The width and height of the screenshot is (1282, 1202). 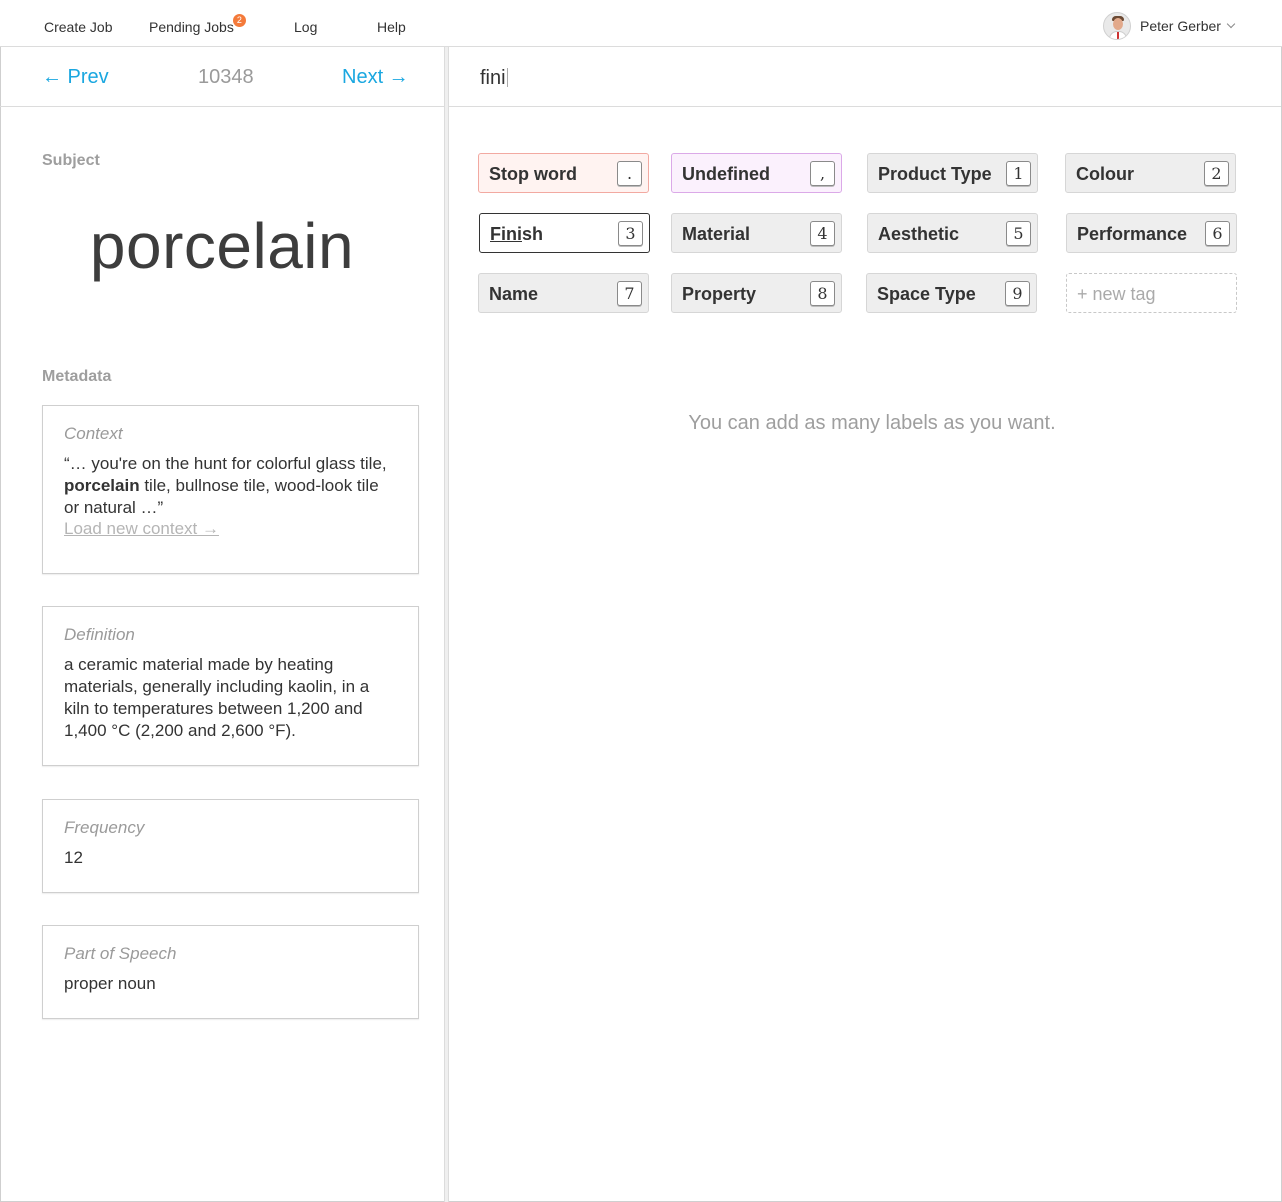 What do you see at coordinates (494, 78) in the screenshot?
I see `tag-search-input: fini` at bounding box center [494, 78].